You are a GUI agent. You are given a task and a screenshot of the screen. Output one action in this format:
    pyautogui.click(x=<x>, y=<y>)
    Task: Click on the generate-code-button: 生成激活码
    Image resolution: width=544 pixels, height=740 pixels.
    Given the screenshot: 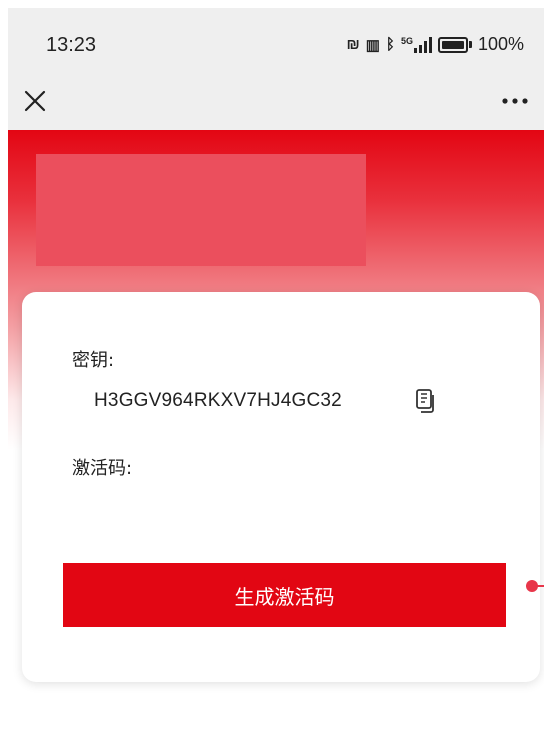 What is the action you would take?
    pyautogui.click(x=284, y=595)
    